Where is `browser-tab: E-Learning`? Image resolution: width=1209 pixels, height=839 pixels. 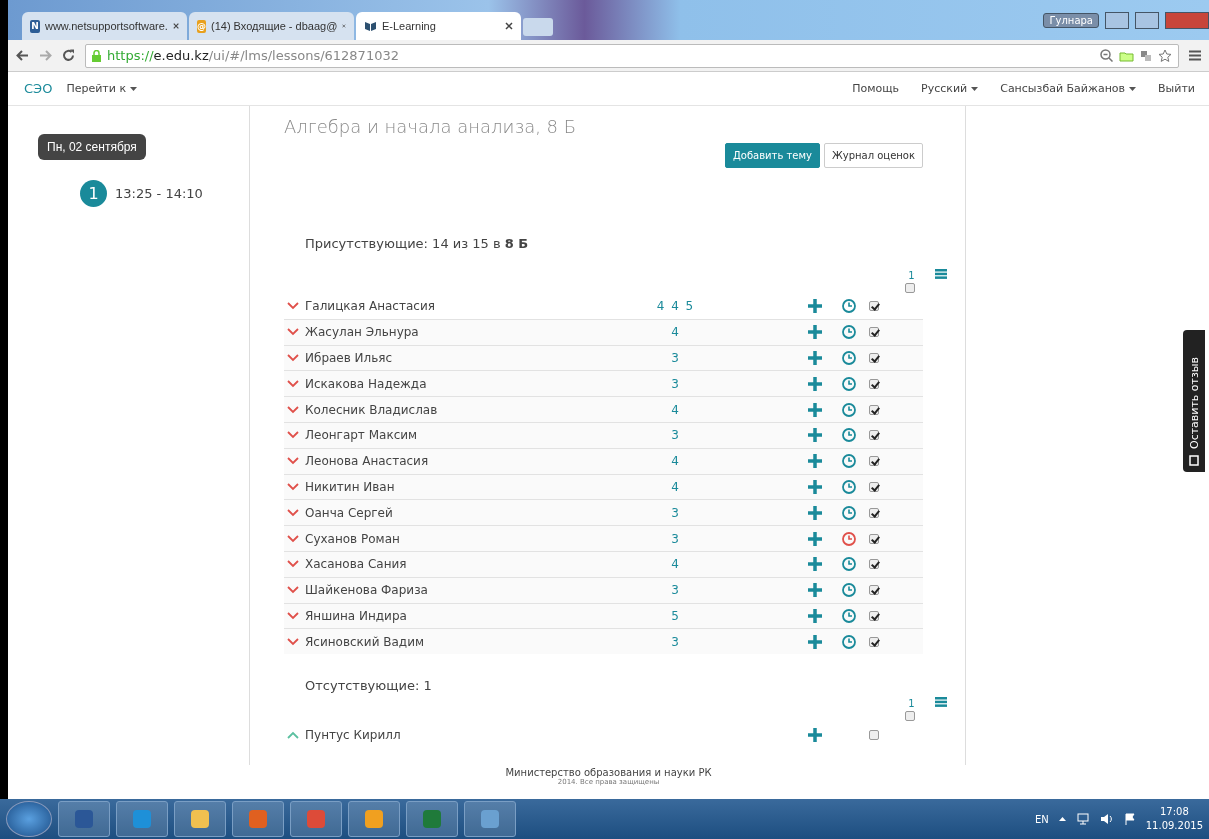 browser-tab: E-Learning is located at coordinates (438, 26).